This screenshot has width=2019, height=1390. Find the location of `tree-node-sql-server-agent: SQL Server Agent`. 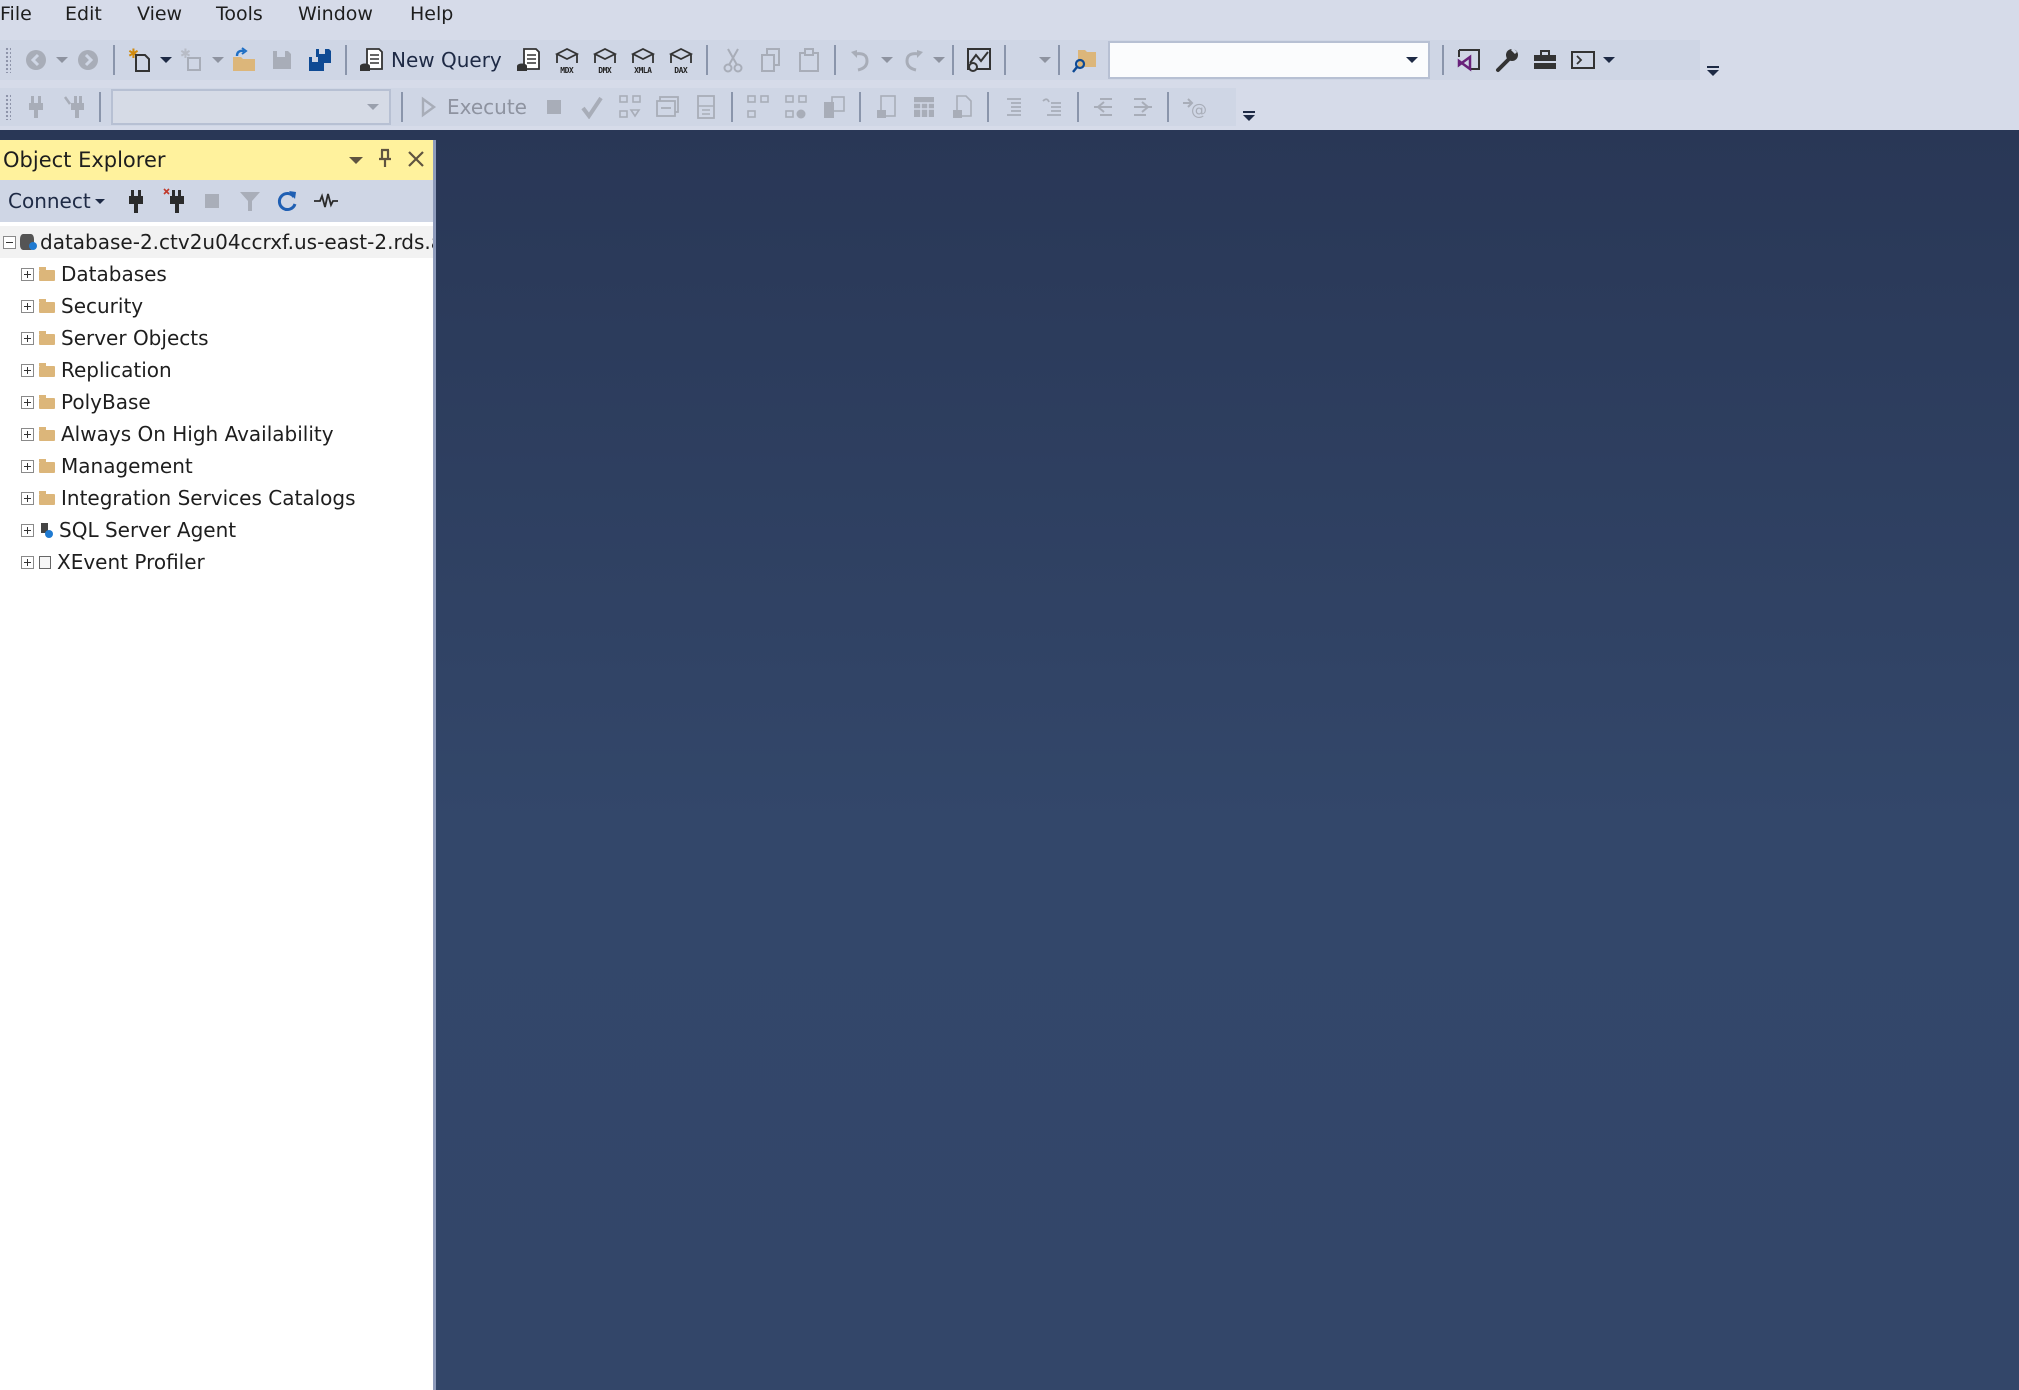

tree-node-sql-server-agent: SQL Server Agent is located at coordinates (216, 530).